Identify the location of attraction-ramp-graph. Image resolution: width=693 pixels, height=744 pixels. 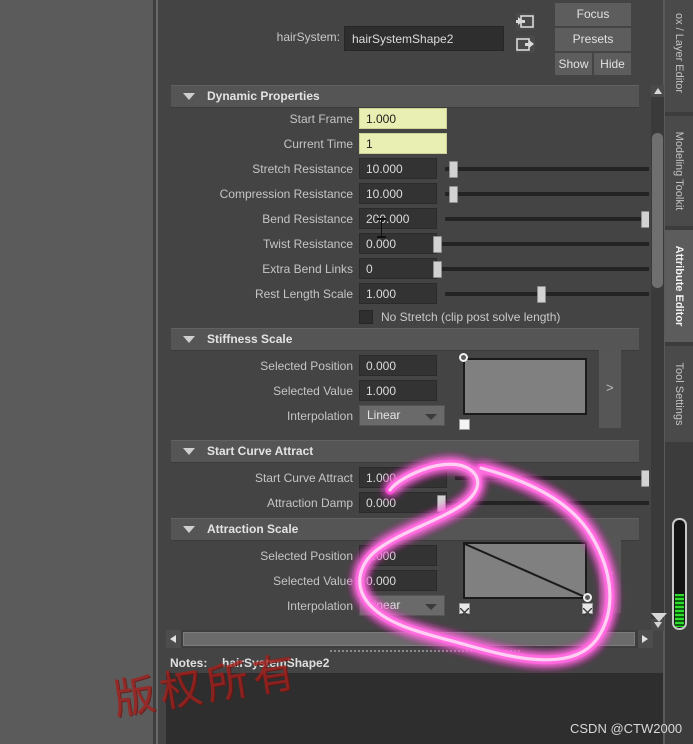
(525, 570).